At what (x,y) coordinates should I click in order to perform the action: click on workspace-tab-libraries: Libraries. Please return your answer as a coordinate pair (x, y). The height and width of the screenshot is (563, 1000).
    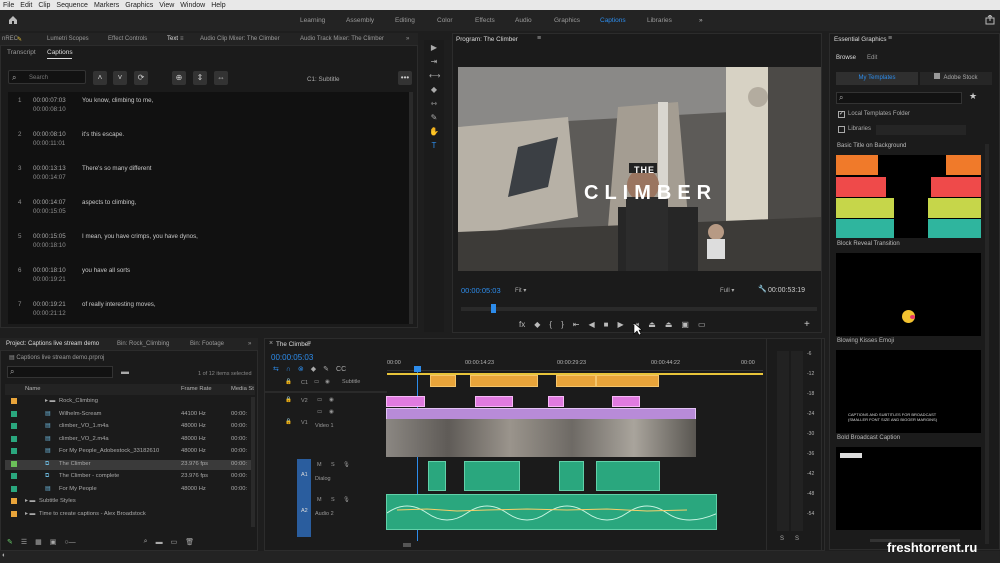
    Looking at the image, I should click on (659, 20).